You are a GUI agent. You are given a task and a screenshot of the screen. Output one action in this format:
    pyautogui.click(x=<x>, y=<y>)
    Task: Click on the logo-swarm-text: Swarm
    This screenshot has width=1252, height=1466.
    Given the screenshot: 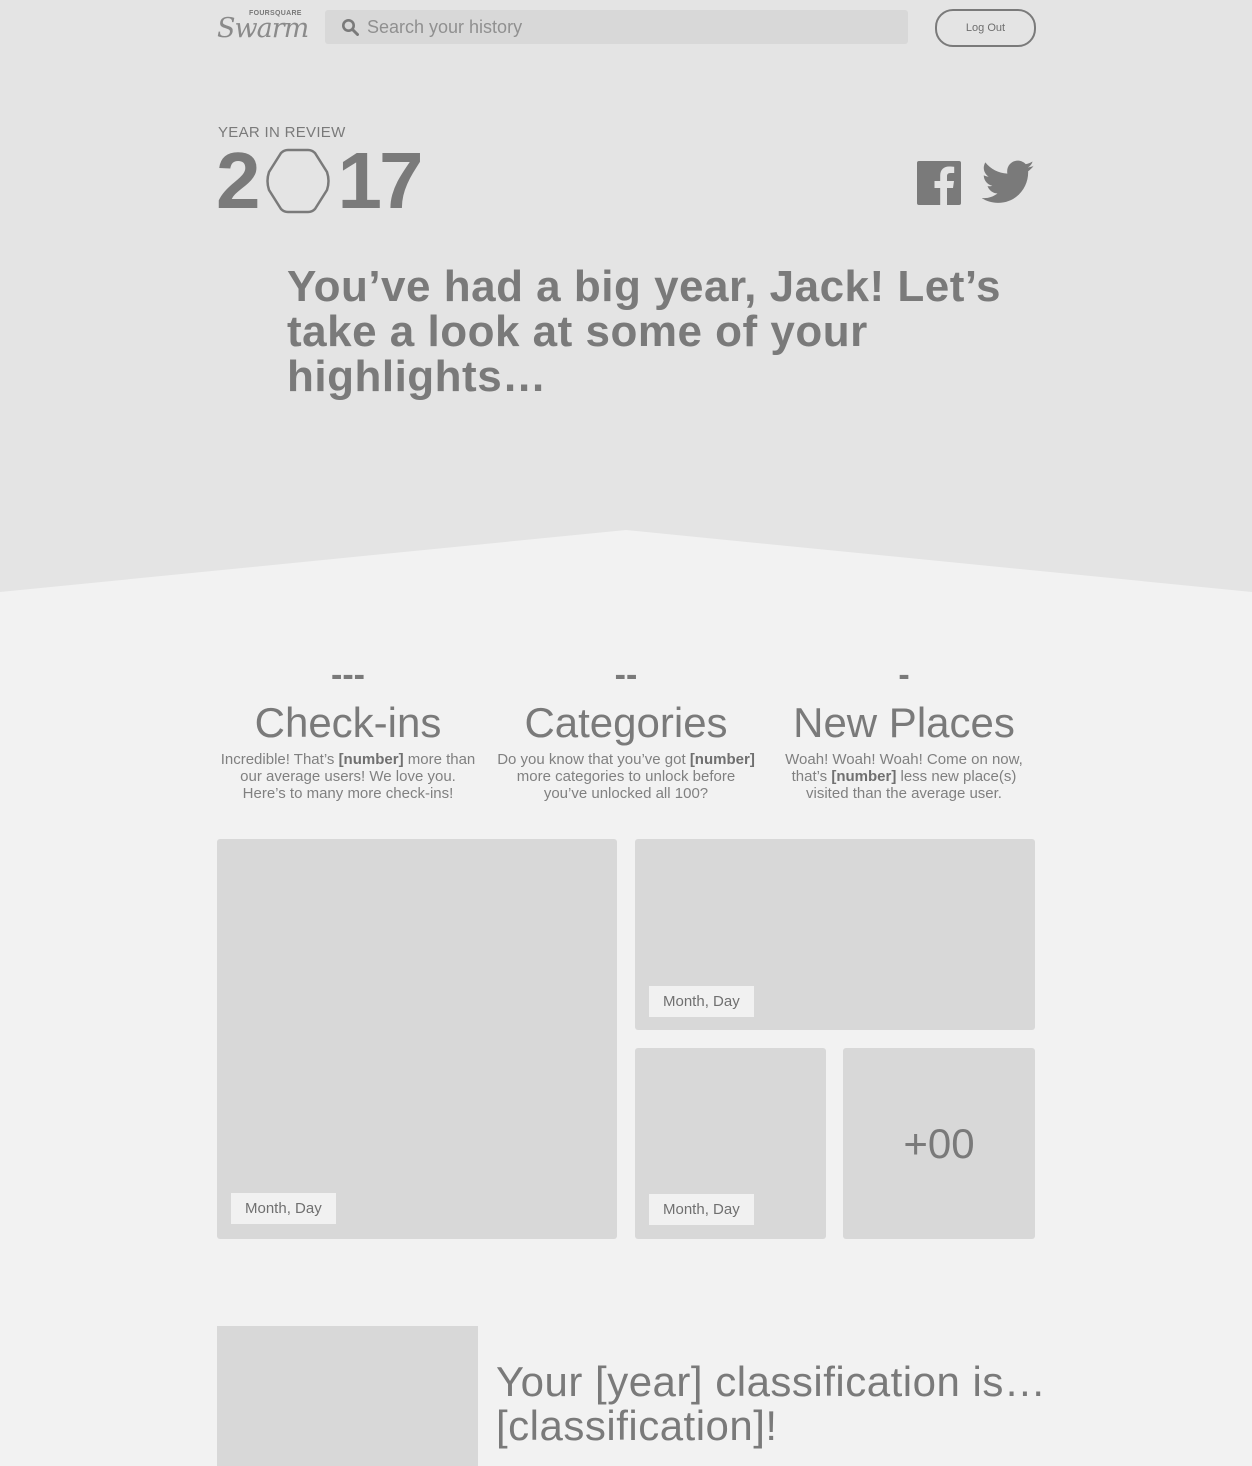 What is the action you would take?
    pyautogui.click(x=263, y=28)
    